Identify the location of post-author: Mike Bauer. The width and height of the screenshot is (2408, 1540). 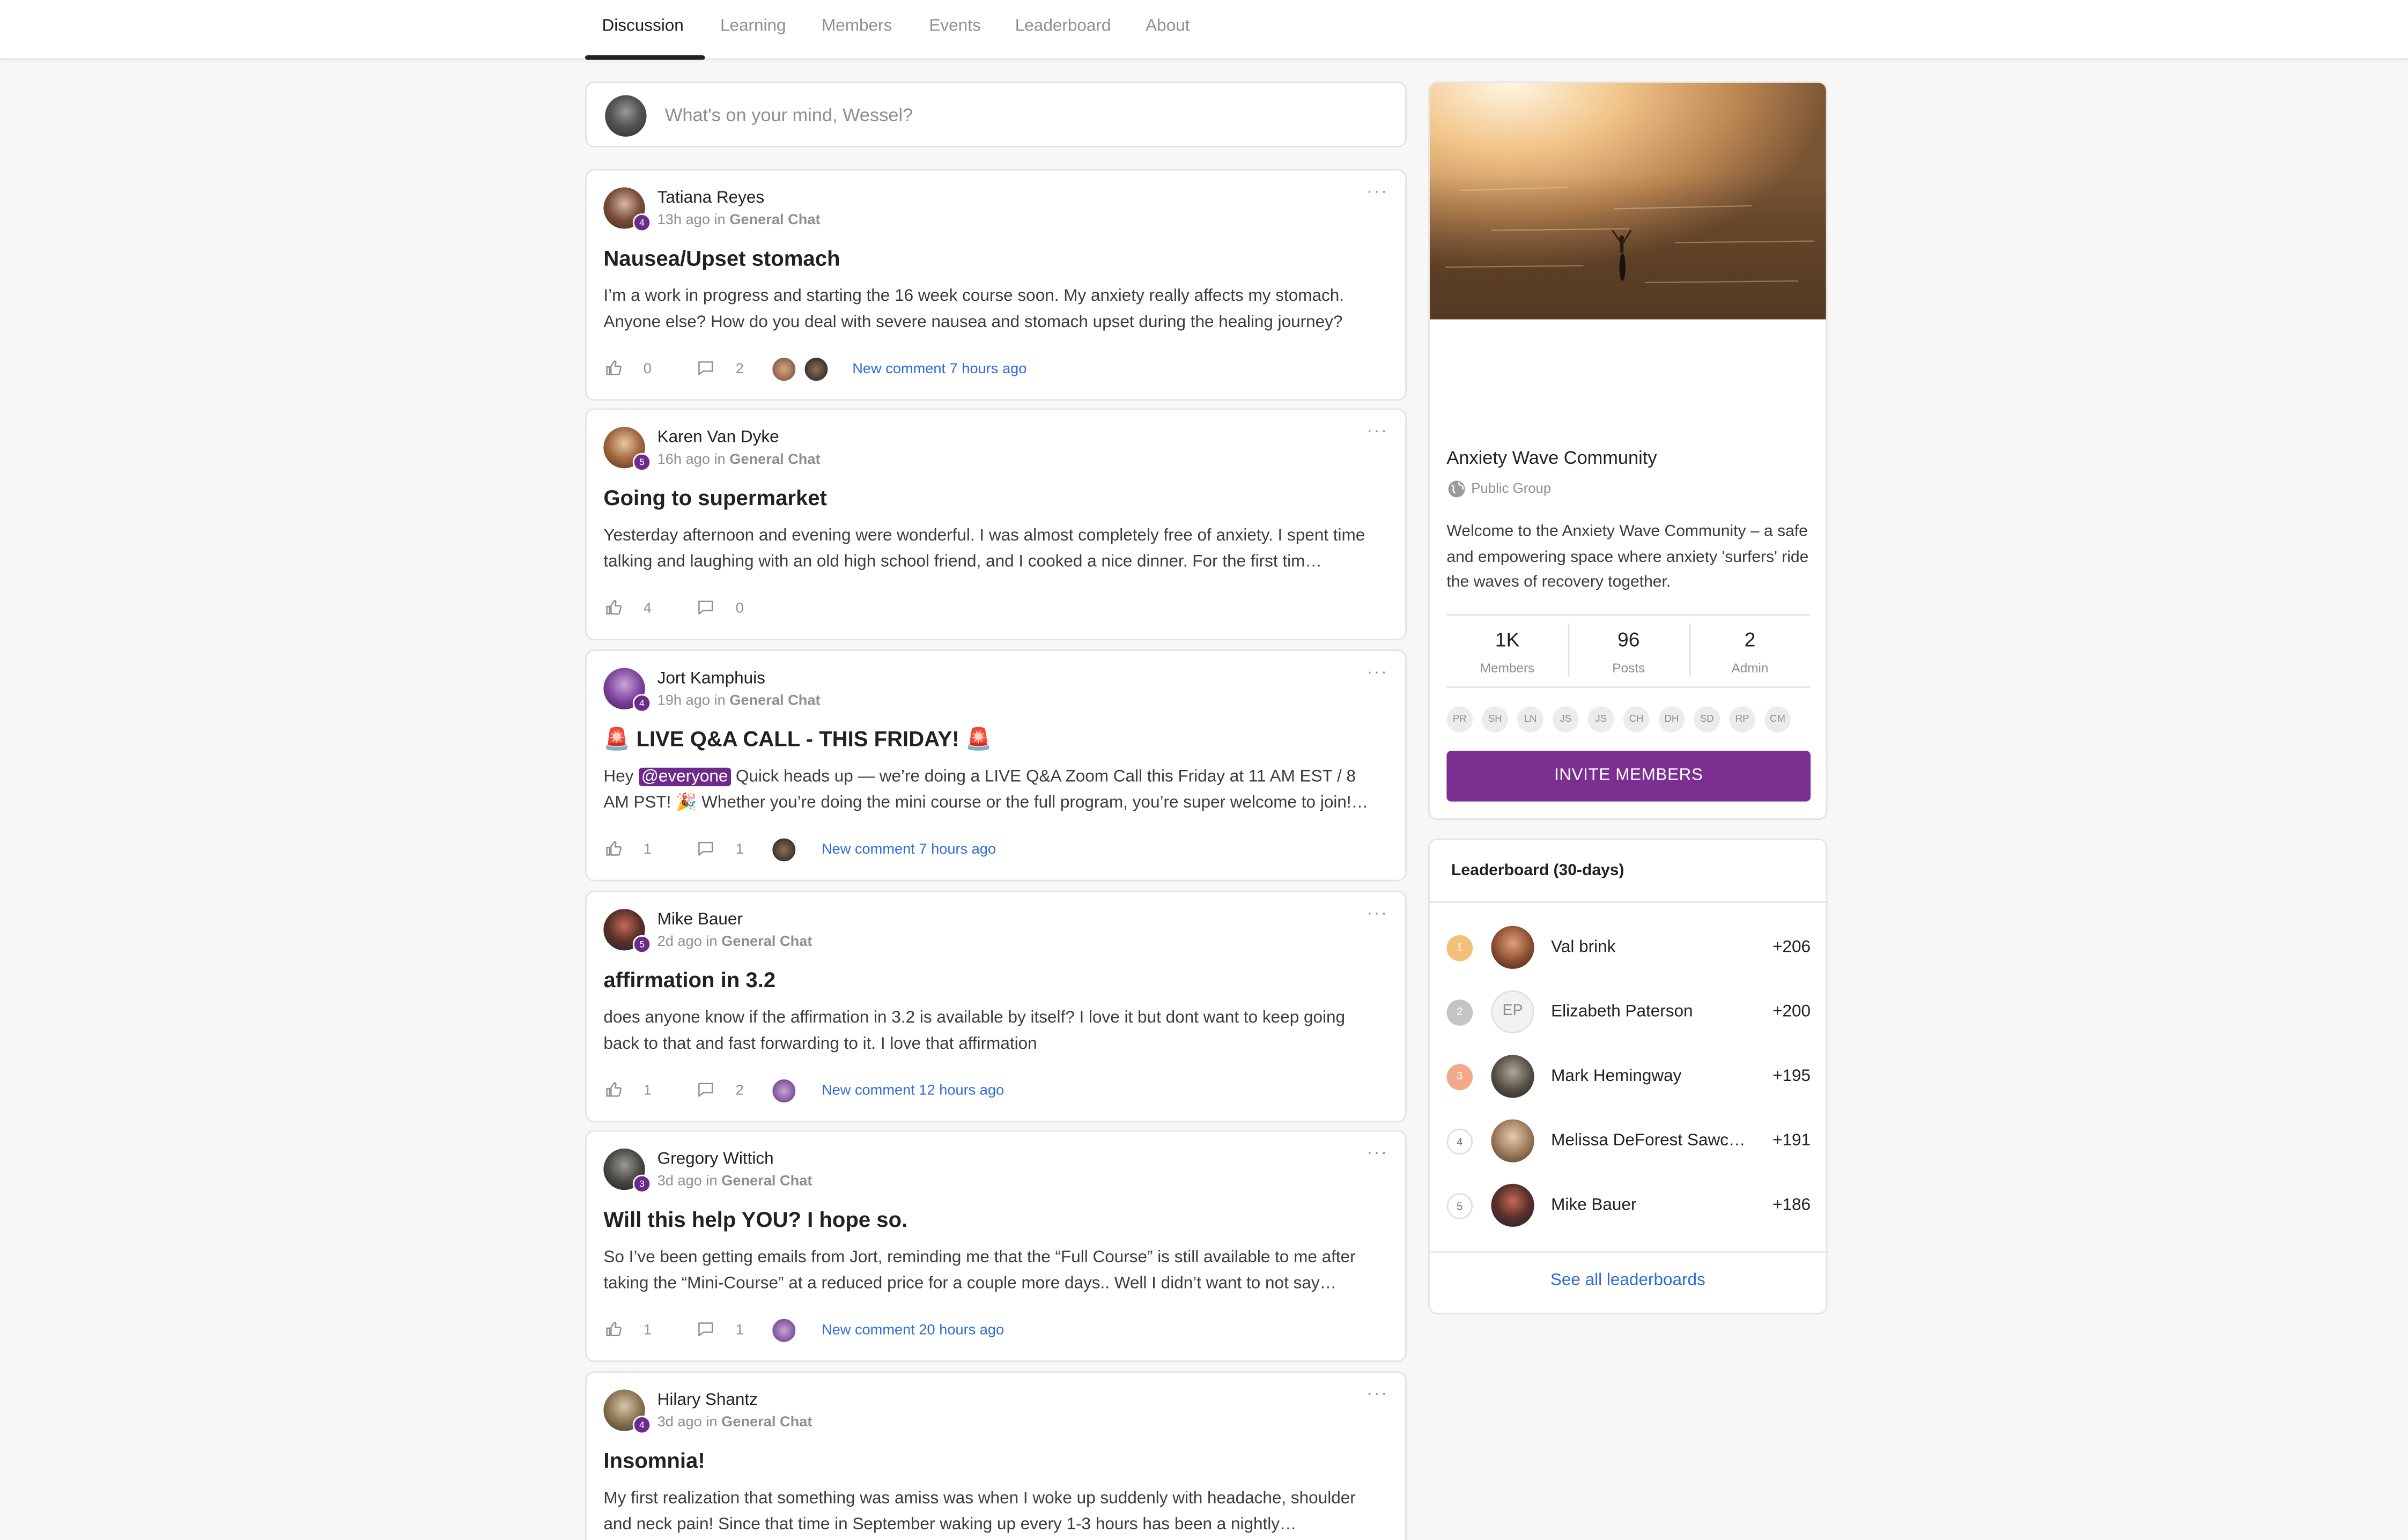
(700, 919).